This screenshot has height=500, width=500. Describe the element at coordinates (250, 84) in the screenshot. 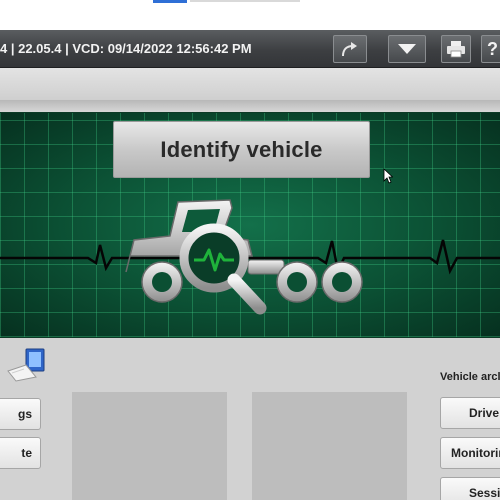

I see `toolbar-band` at that location.